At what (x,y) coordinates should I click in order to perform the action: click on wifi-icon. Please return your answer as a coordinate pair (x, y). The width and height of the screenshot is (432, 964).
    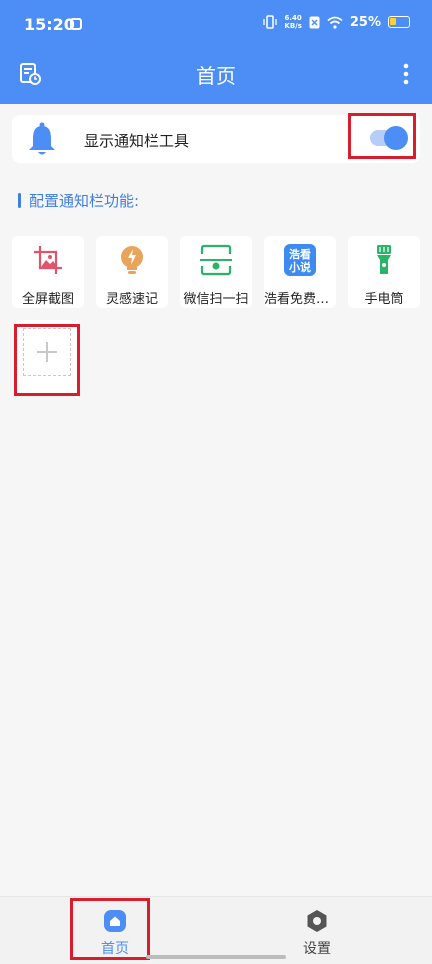
    Looking at the image, I should click on (335, 22).